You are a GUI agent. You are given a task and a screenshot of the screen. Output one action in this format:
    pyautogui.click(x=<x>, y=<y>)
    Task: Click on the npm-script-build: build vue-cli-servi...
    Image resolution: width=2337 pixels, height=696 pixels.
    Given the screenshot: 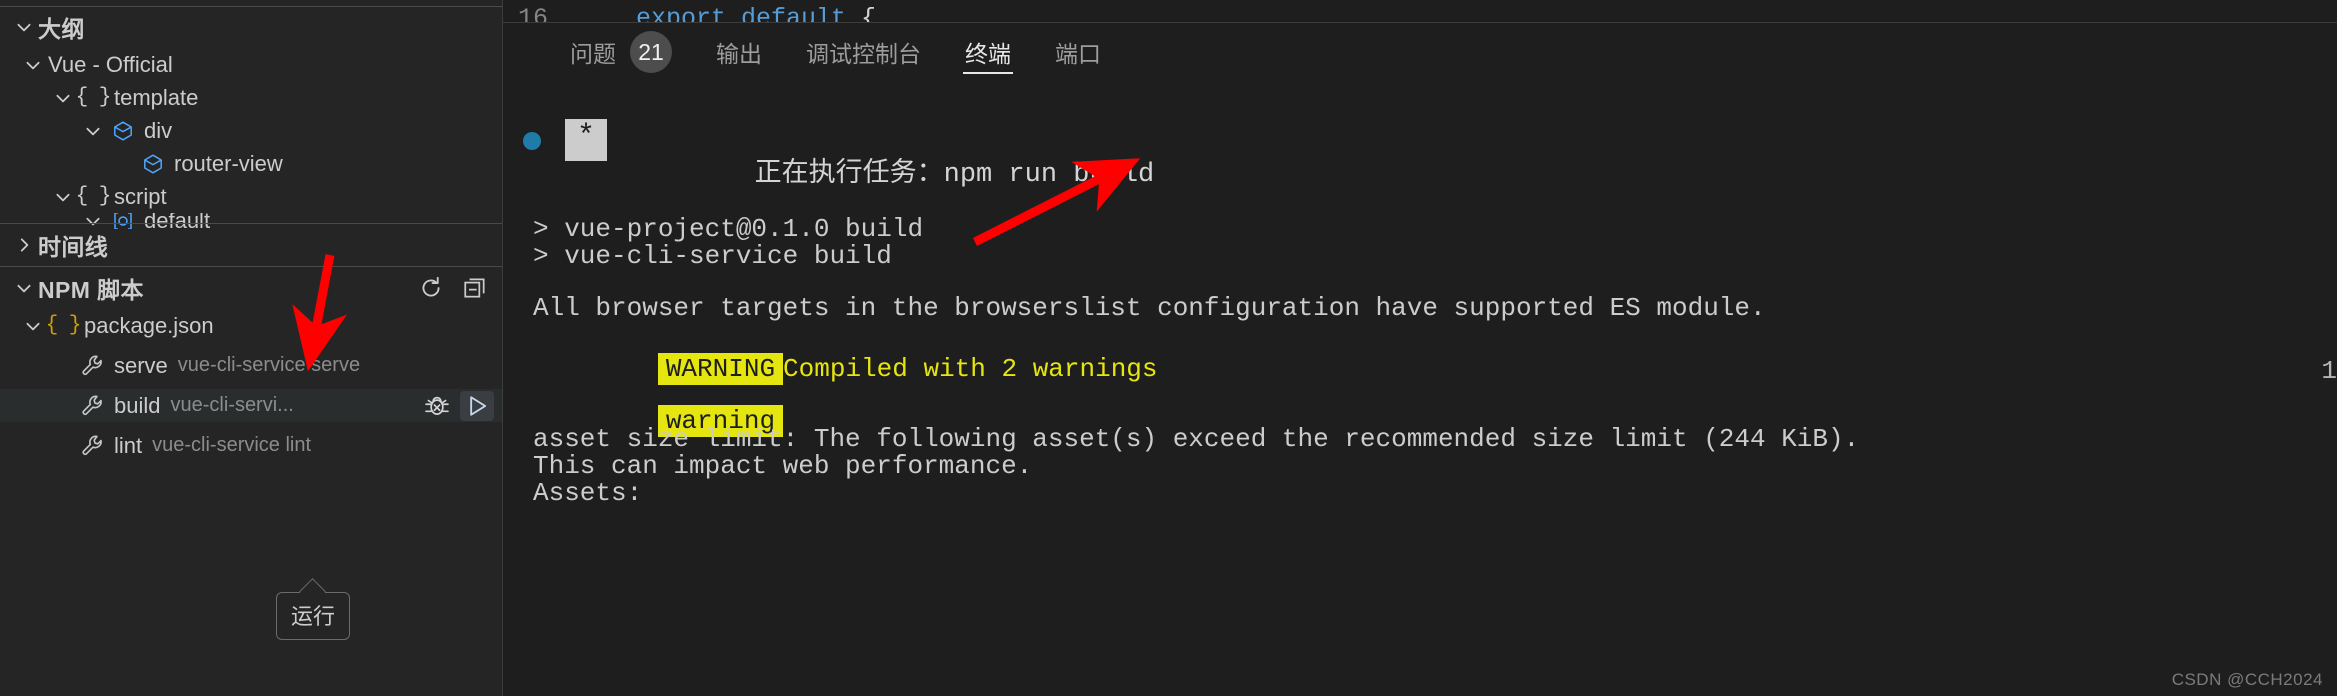 What is the action you would take?
    pyautogui.click(x=251, y=405)
    